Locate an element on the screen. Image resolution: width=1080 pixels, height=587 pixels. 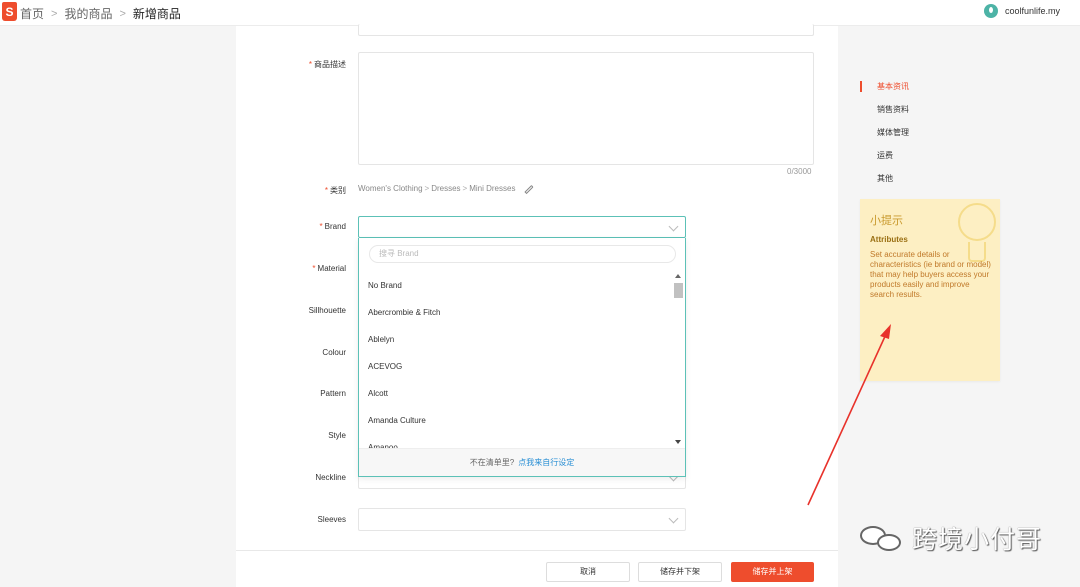
watermark: 跨境小付哥 is located at coordinates (951, 538).